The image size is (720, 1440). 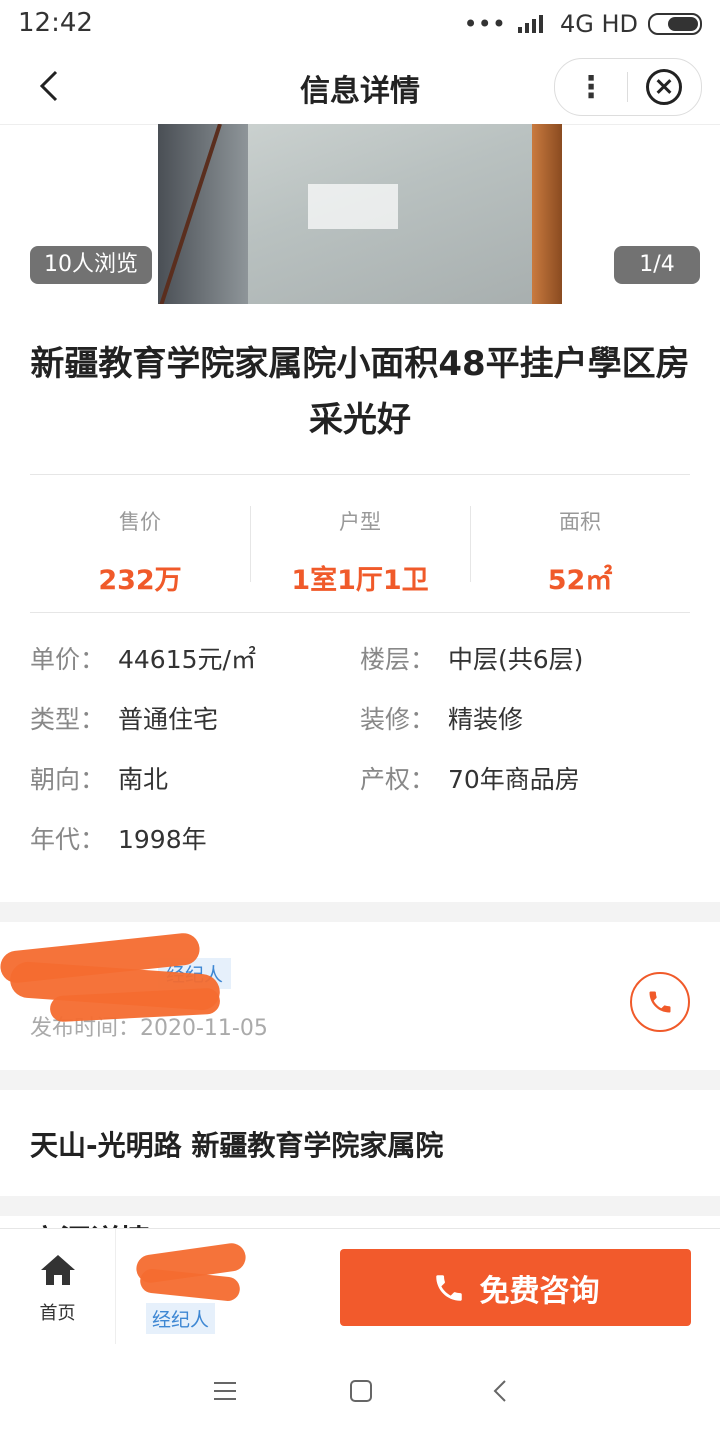 What do you see at coordinates (68, 719) in the screenshot?
I see `detail-key: 类型：` at bounding box center [68, 719].